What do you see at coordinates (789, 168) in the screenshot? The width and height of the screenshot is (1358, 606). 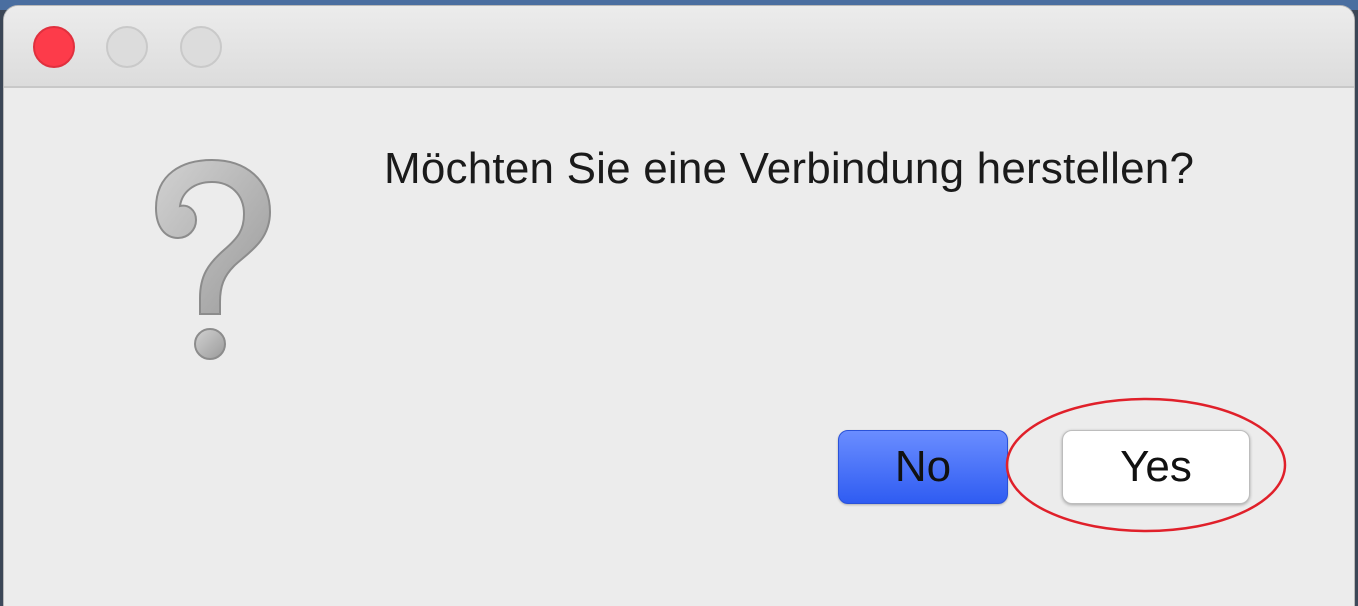 I see `dialog-message: Möchten Sie eine Verbindung herstellen?` at bounding box center [789, 168].